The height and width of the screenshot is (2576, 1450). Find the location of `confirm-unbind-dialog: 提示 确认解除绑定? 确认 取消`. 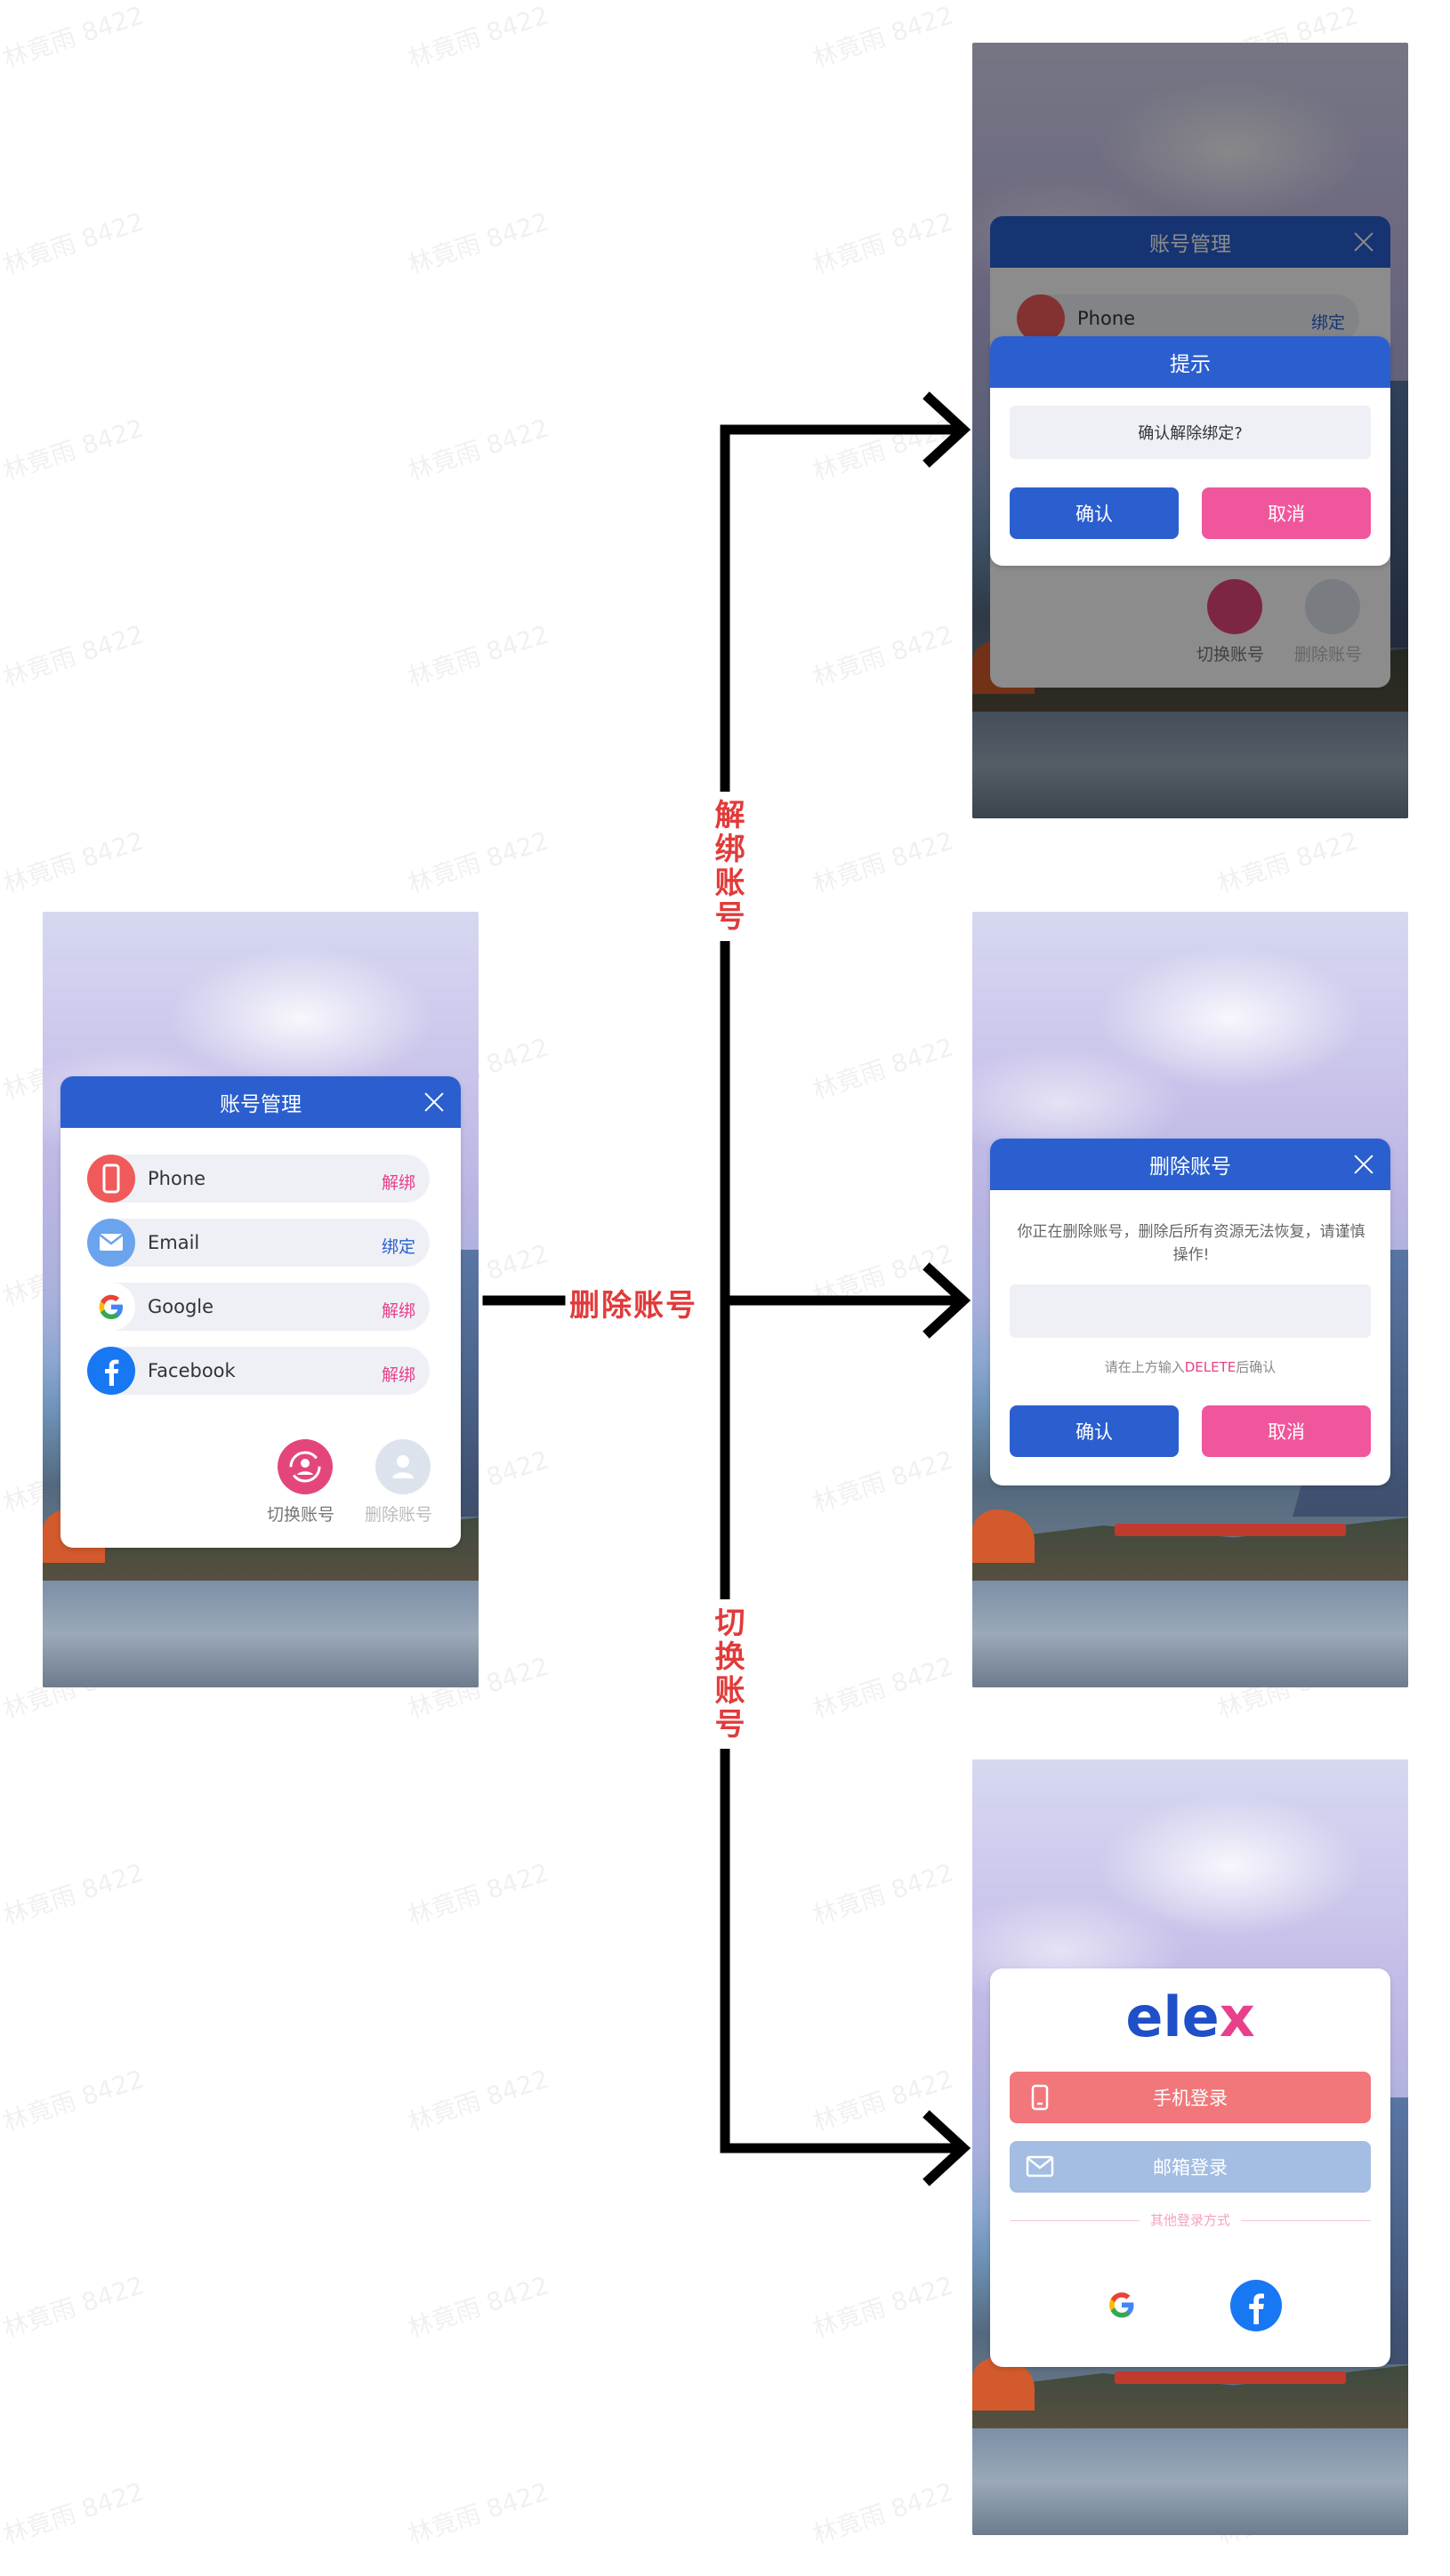

confirm-unbind-dialog: 提示 确认解除绑定? 确认 取消 is located at coordinates (1190, 451).